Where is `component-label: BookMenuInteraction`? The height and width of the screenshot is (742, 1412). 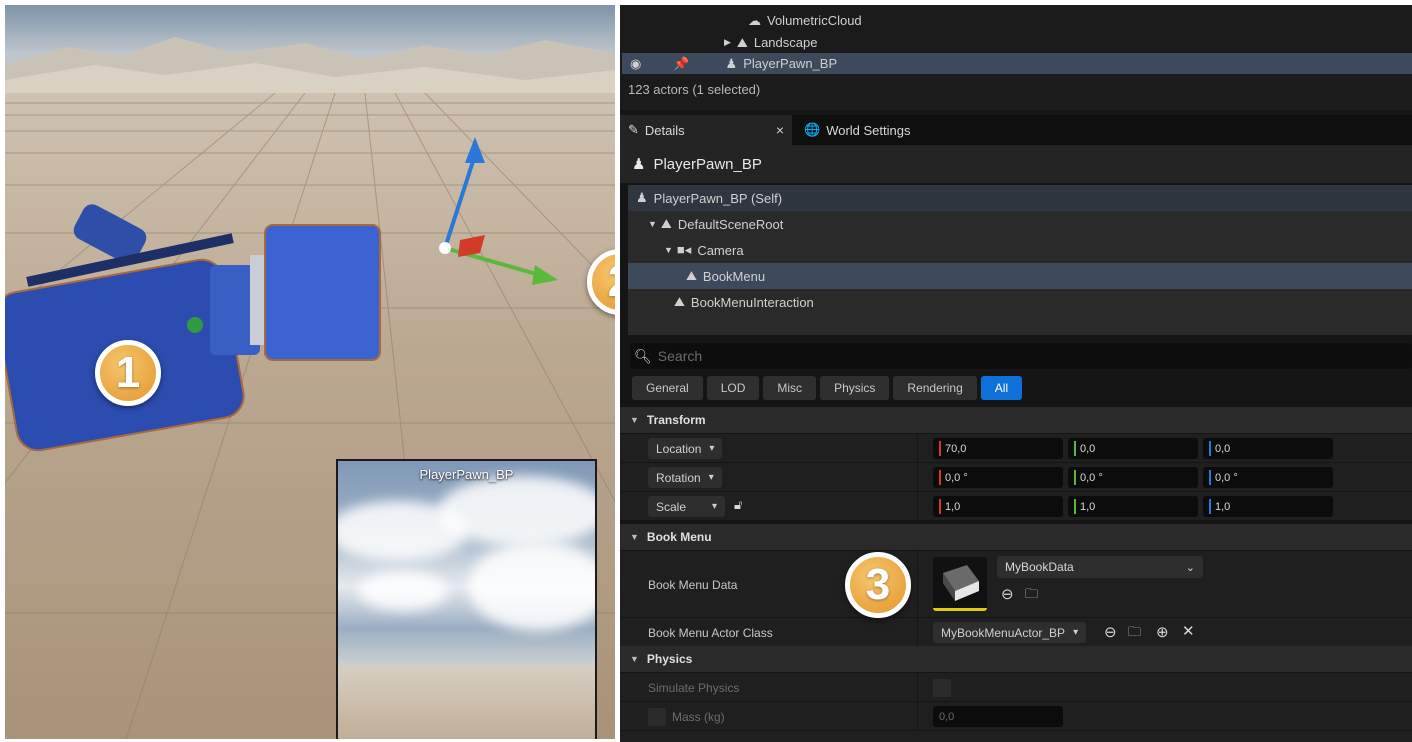
component-label: BookMenuInteraction is located at coordinates (752, 302).